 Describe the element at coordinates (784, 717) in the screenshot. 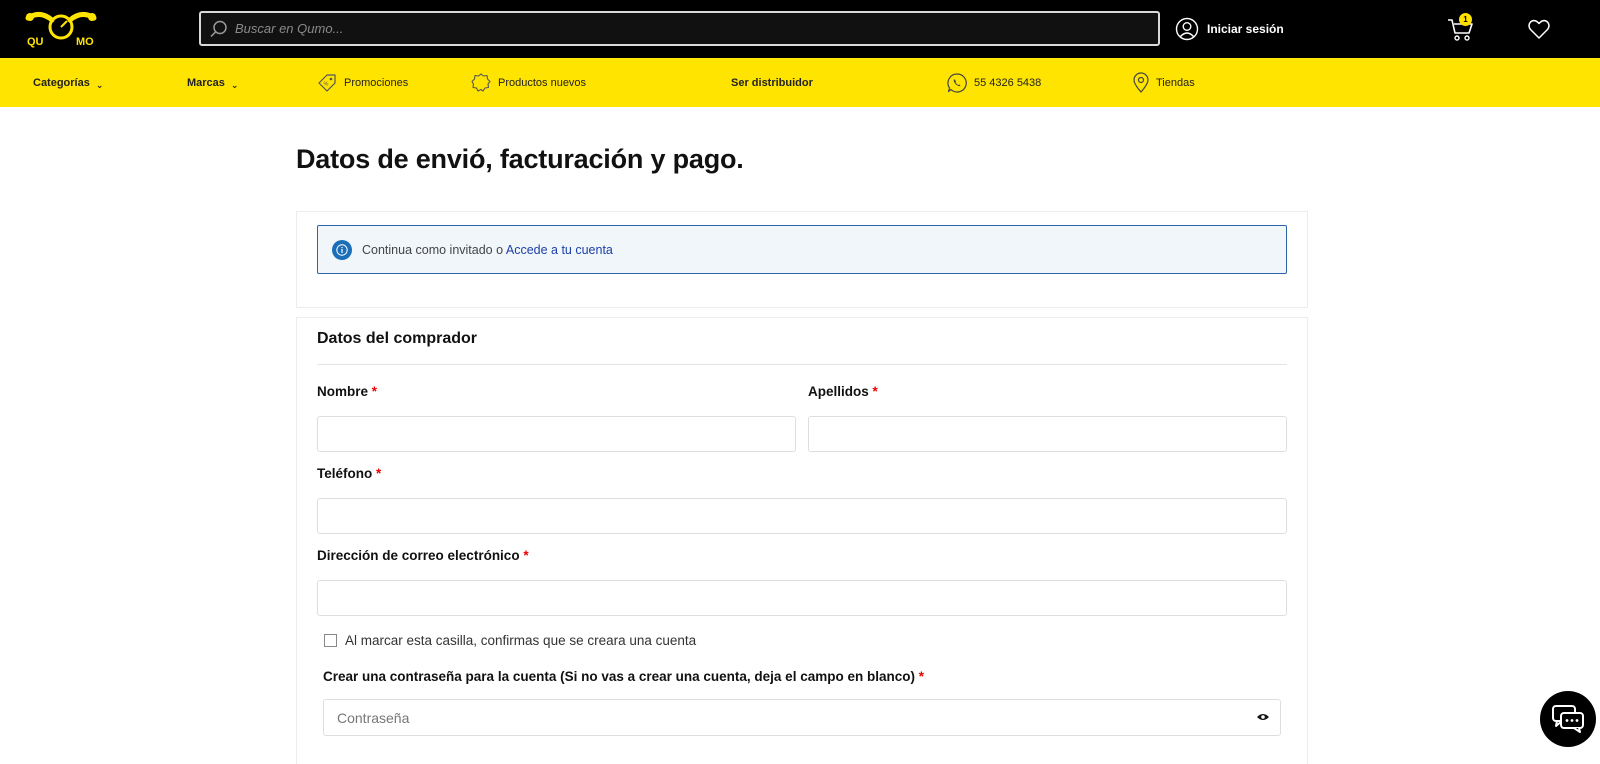

I see `password-field` at that location.